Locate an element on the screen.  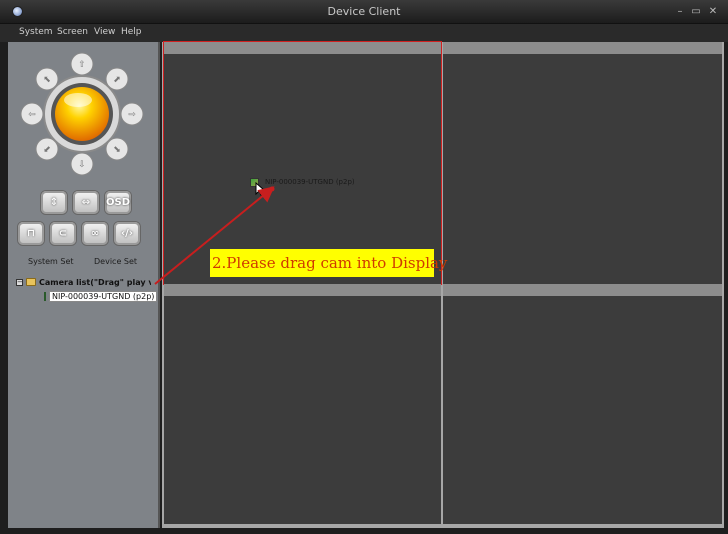
system-set-link: System Set is located at coordinates (51, 261).